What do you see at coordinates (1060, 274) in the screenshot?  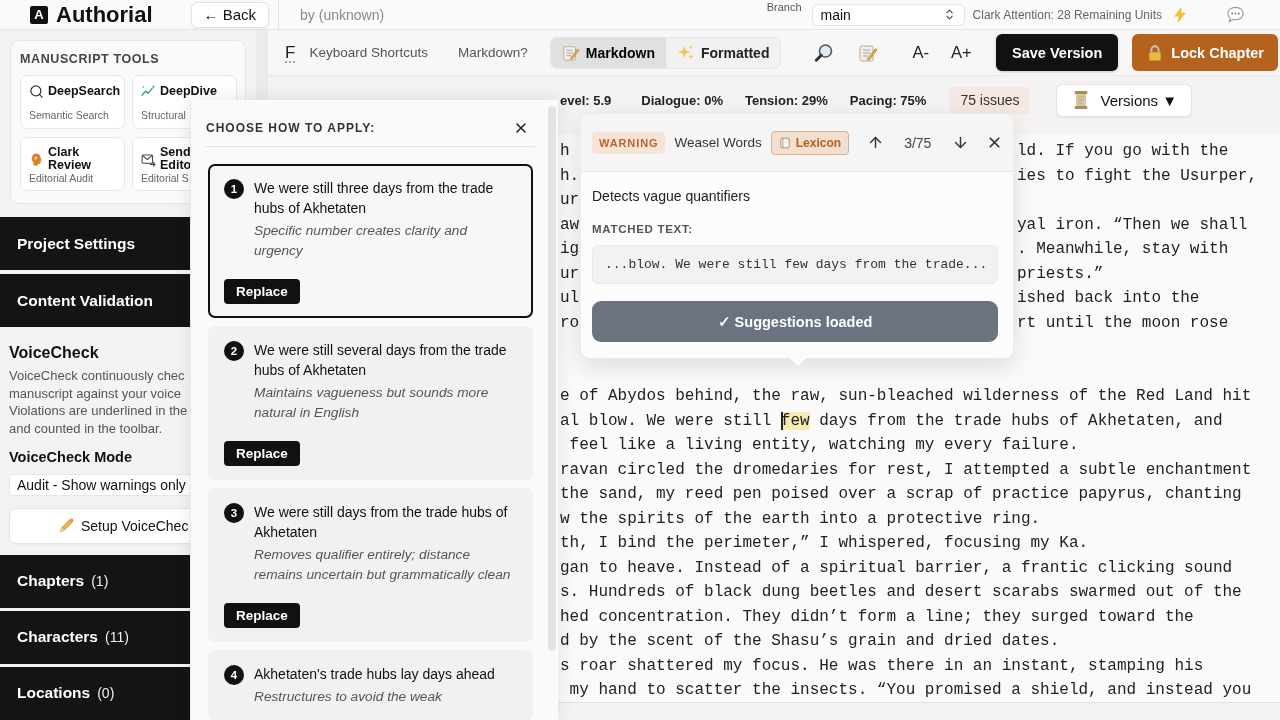 I see `editor-text: priests.”` at bounding box center [1060, 274].